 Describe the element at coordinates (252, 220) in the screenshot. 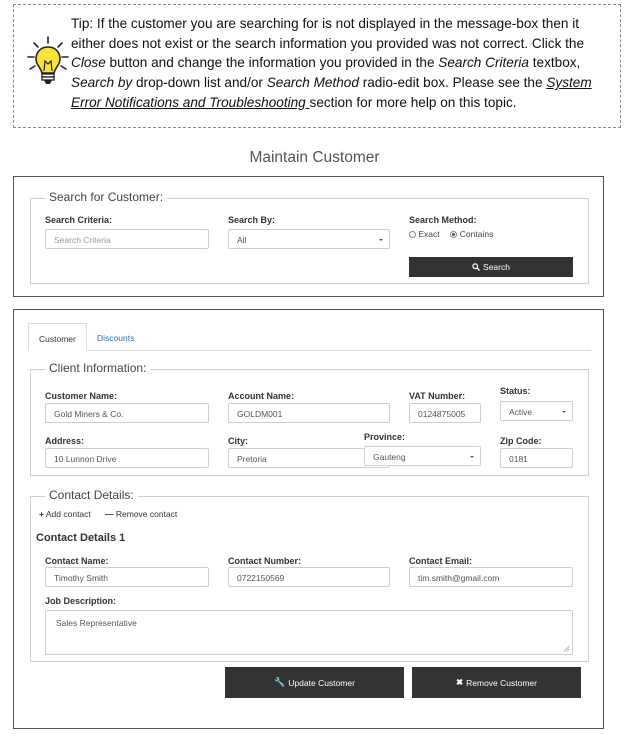

I see `search-by-label: Search By:` at that location.